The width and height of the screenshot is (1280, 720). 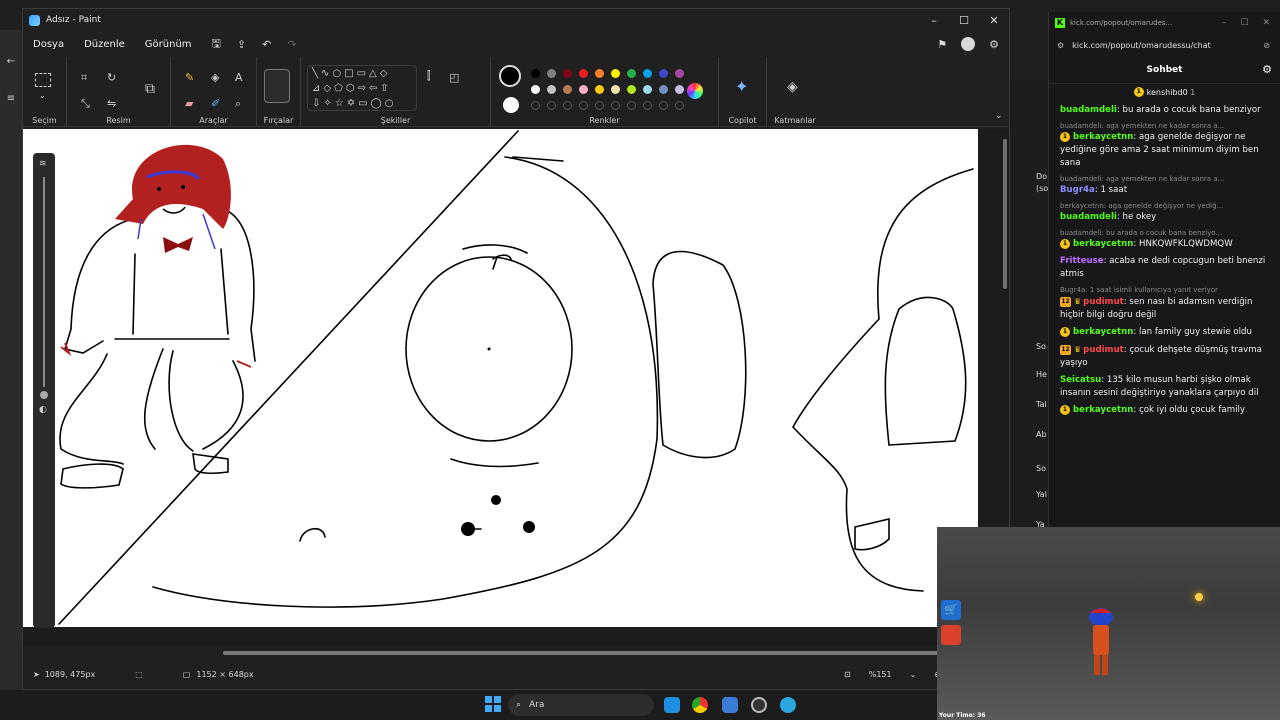 I want to click on size-knob, so click(x=44, y=395).